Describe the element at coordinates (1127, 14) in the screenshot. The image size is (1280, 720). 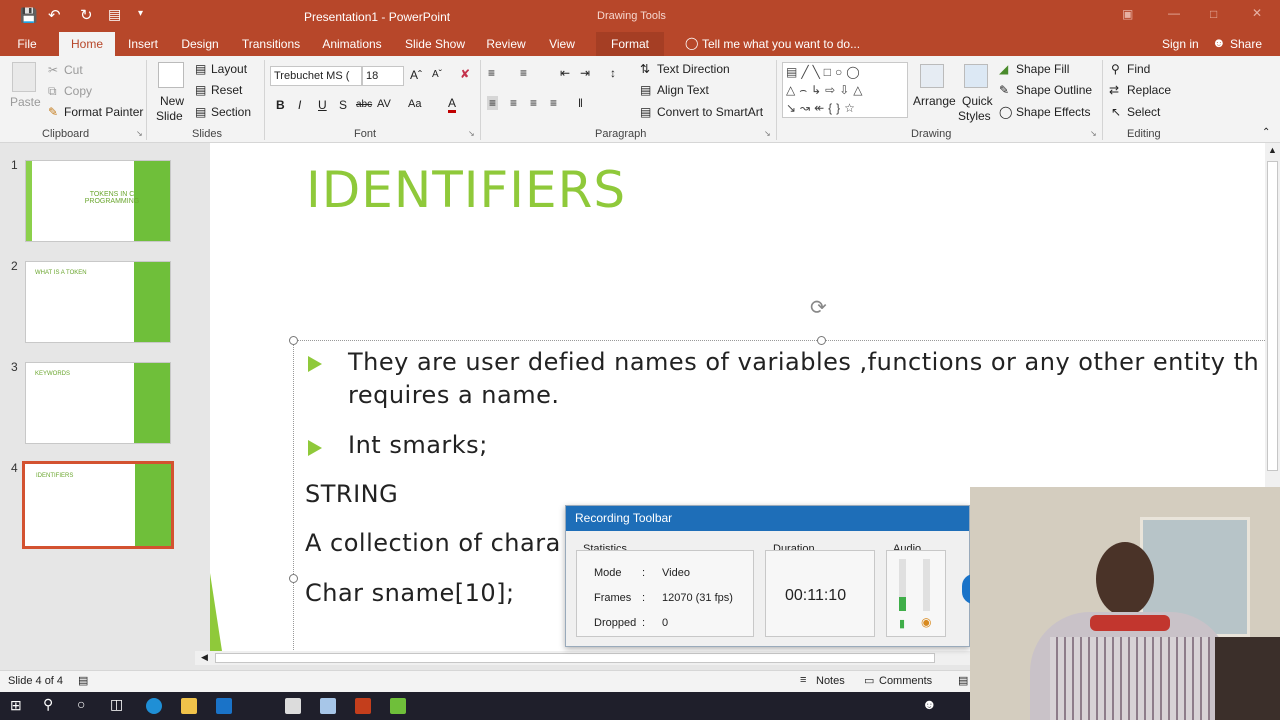
I see `ribbon-display-icon: ▣` at that location.